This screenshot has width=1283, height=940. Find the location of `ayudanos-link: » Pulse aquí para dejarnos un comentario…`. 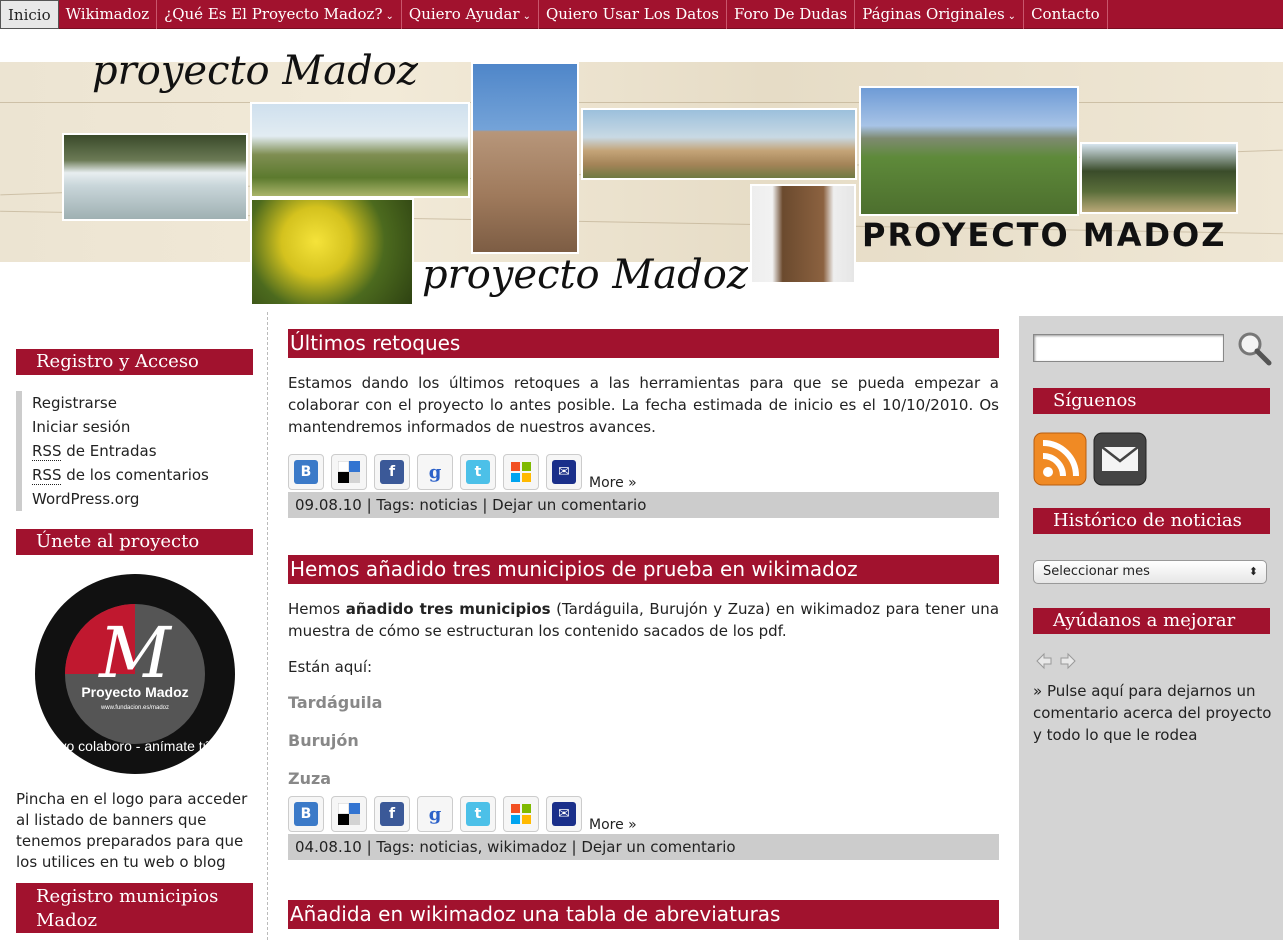

ayudanos-link: » Pulse aquí para dejarnos un comentario… is located at coordinates (1155, 713).